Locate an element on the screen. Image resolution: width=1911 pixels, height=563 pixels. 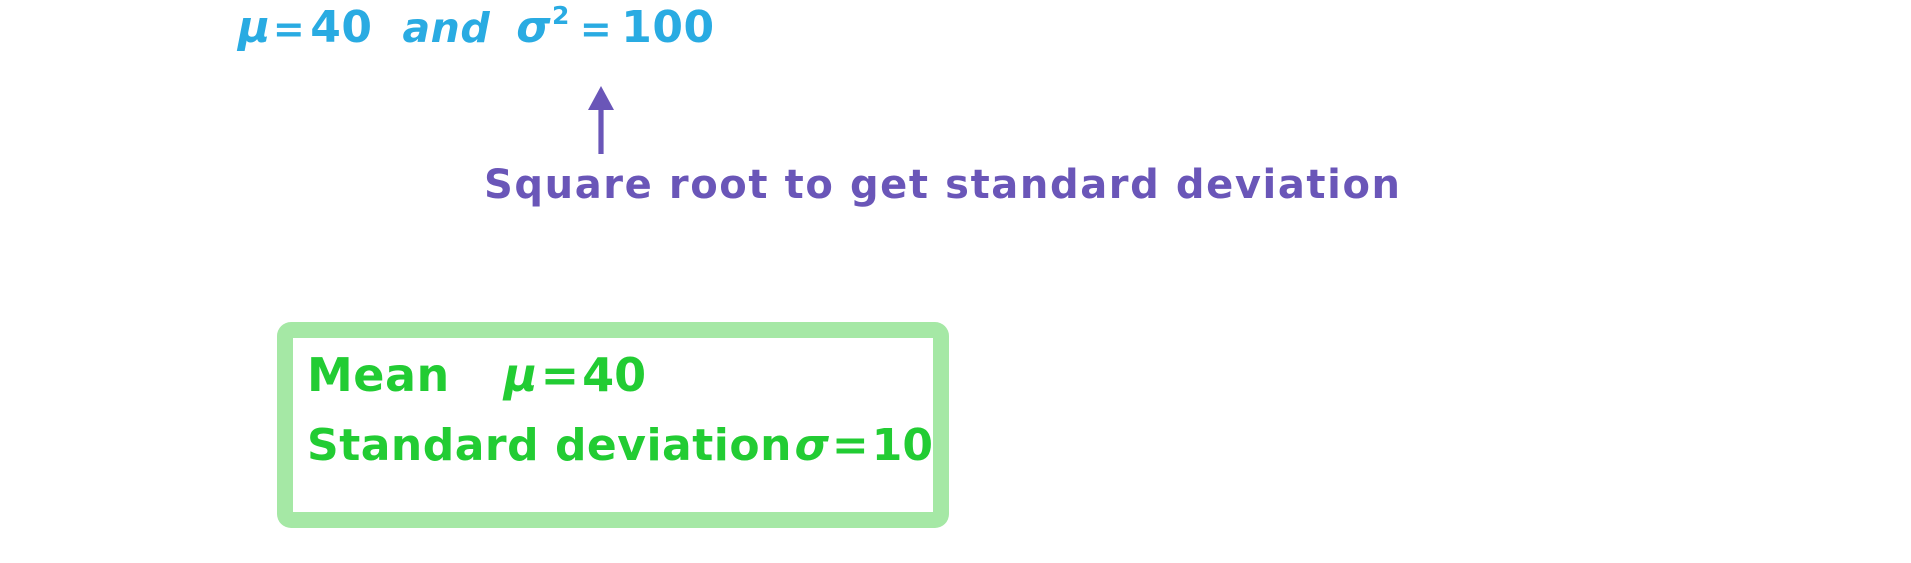
summary-sd-label: Standard deviation is located at coordinates (549, 445).